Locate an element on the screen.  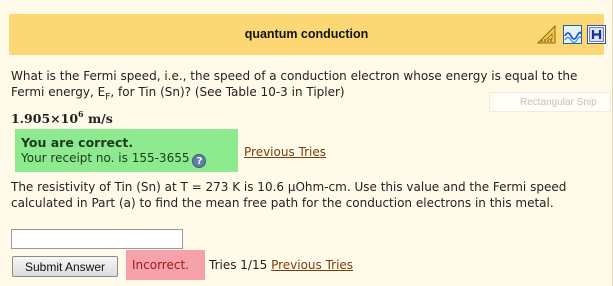
rectangular-snip-label: Rectangular Snip is located at coordinates (550, 102).